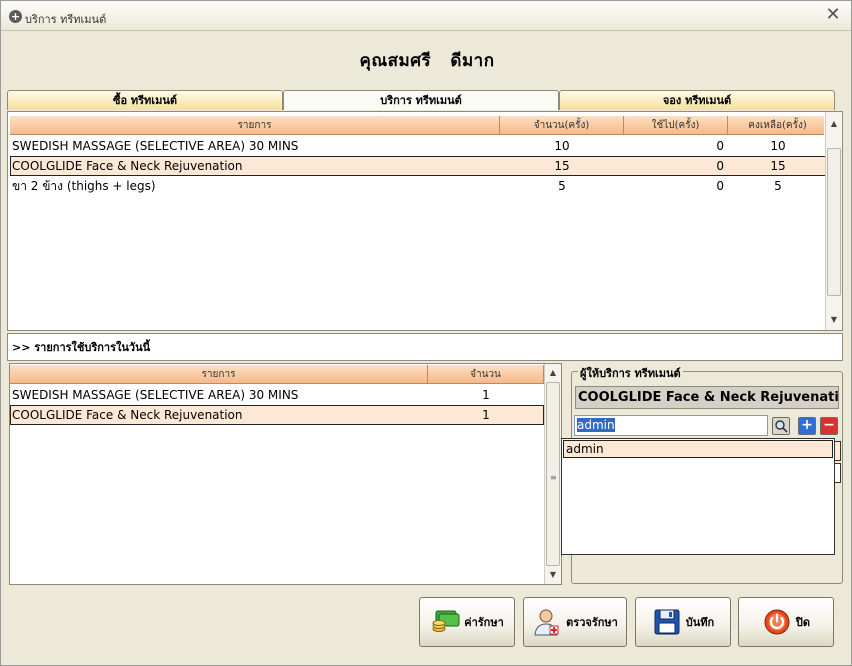  I want to click on window-title: บริการ ทรีทเมนต์, so click(66, 19).